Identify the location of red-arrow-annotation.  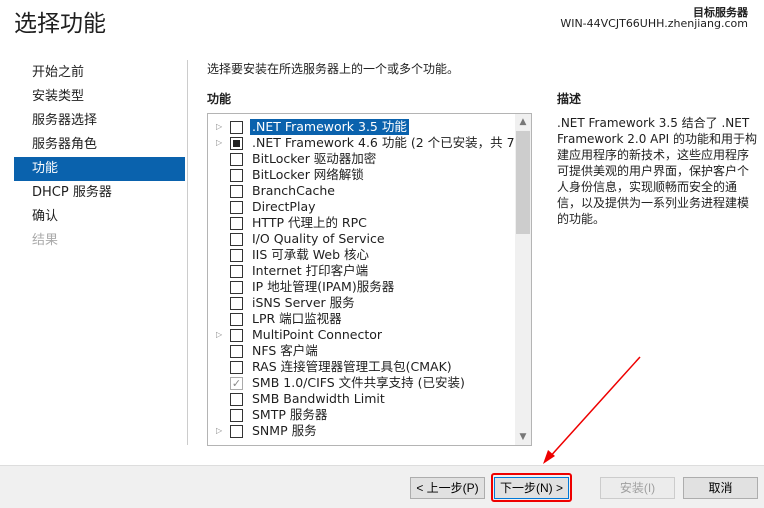
(592, 410).